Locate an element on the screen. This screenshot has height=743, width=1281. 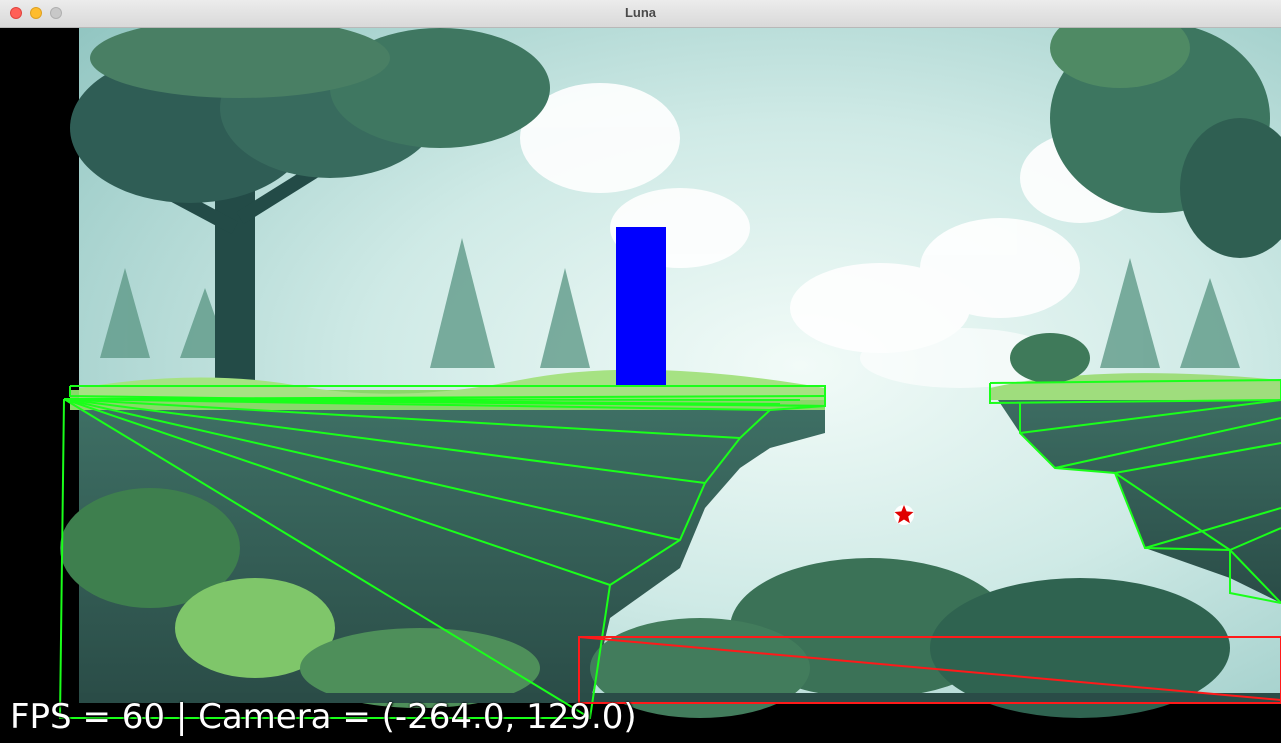
window-titlebar: Luna is located at coordinates (640, 14).